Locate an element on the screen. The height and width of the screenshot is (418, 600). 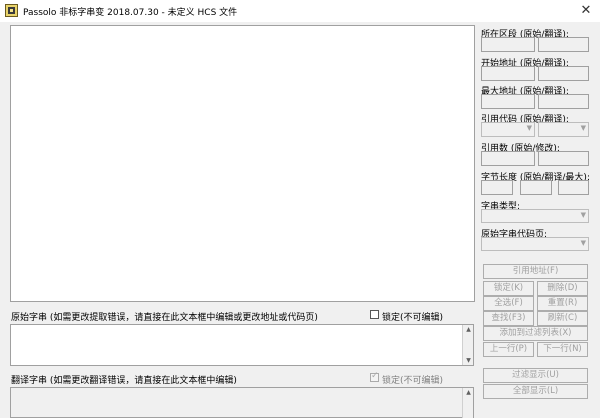
byte-length-trans-field is located at coordinates (536, 187).